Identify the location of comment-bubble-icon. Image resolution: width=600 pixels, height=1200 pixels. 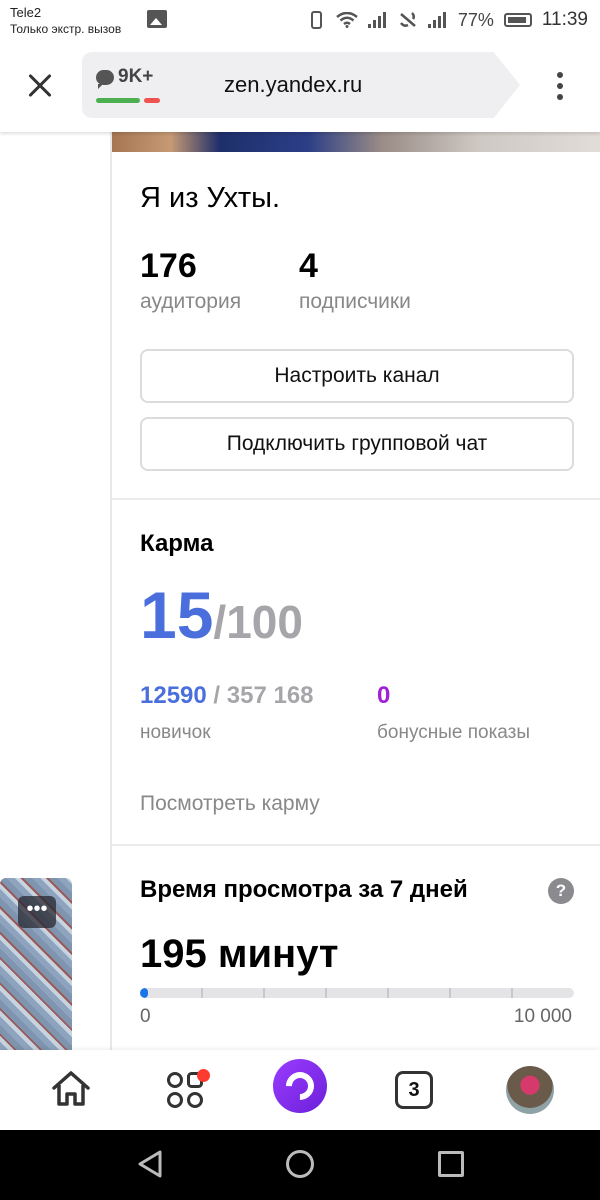
(105, 79).